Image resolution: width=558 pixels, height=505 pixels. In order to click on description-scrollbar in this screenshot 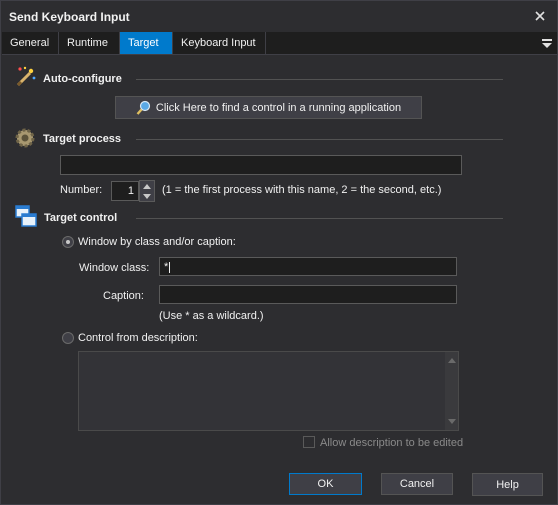, I will do `click(451, 391)`.